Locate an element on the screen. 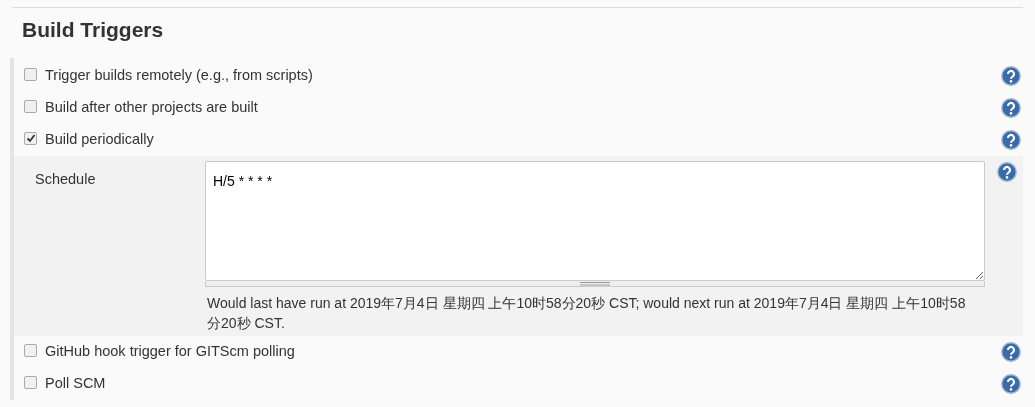 This screenshot has width=1035, height=407. checkbox-label: Build after other projects are built is located at coordinates (152, 108).